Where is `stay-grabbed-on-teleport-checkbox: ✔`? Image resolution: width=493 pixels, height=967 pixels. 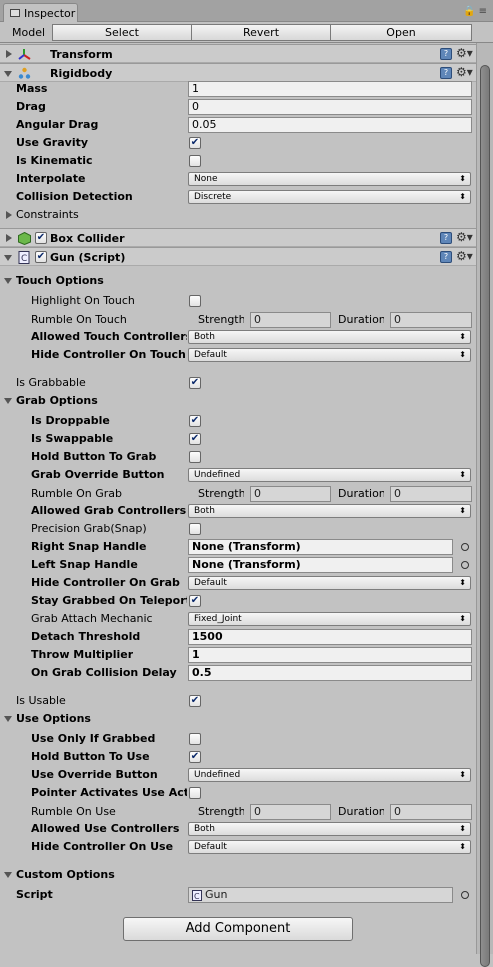 stay-grabbed-on-teleport-checkbox: ✔ is located at coordinates (195, 601).